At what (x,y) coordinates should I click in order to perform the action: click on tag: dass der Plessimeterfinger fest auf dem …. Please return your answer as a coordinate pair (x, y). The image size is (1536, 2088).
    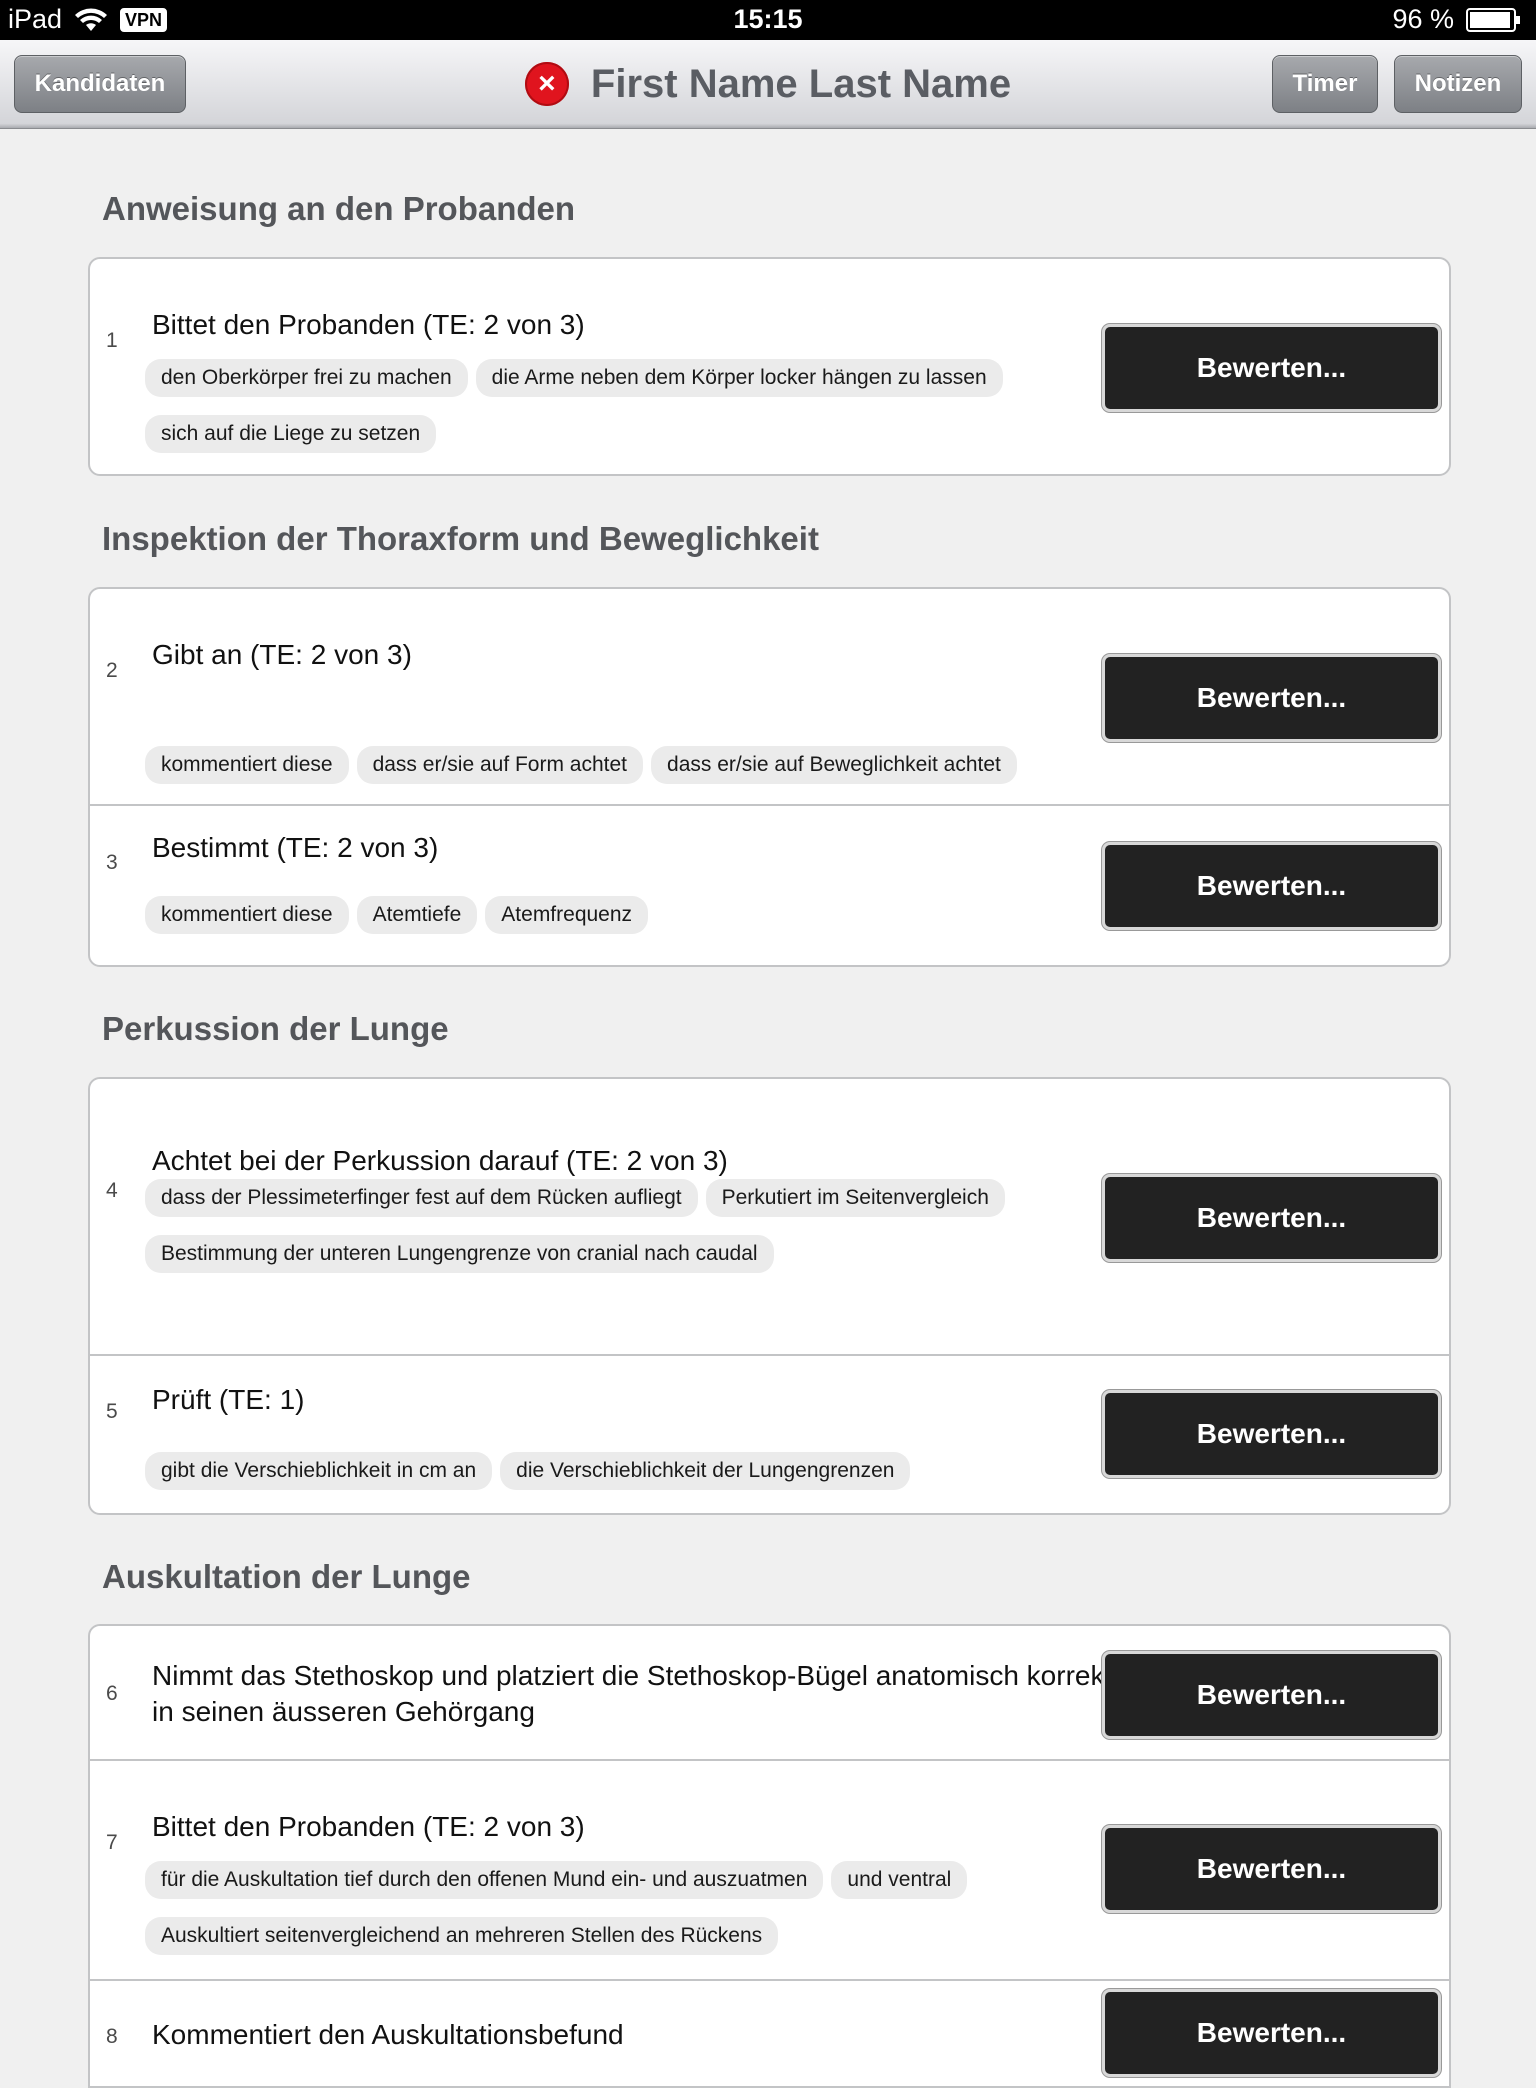
    Looking at the image, I should click on (421, 1198).